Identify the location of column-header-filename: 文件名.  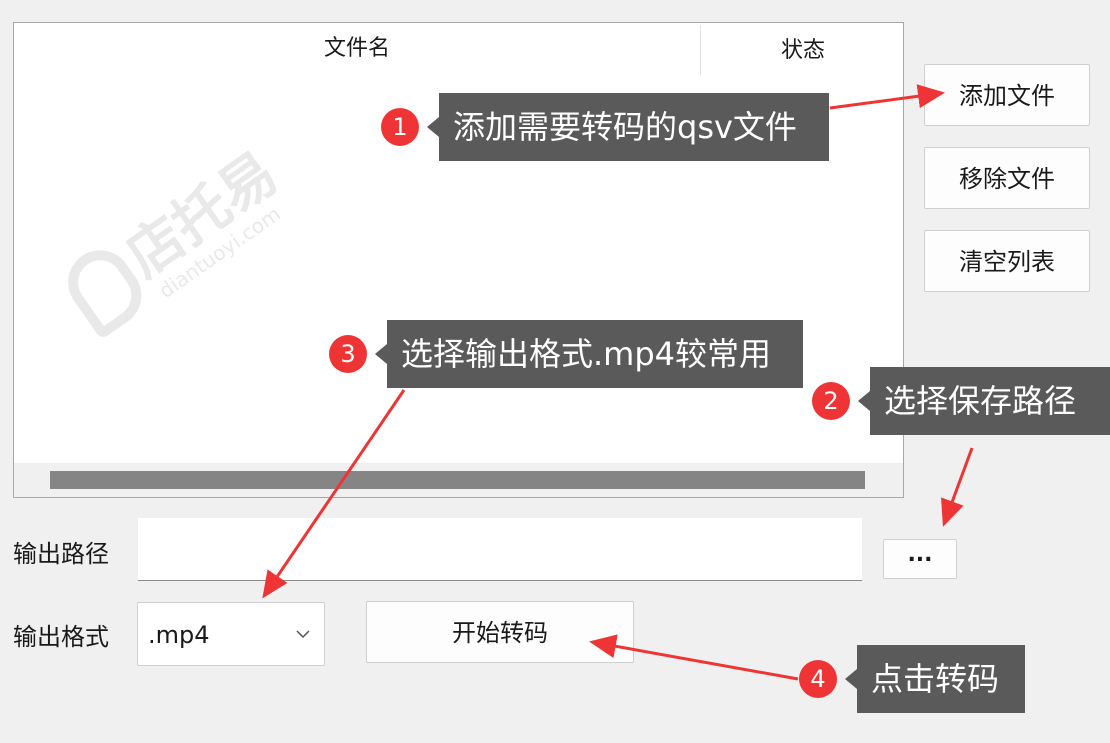
(357, 47).